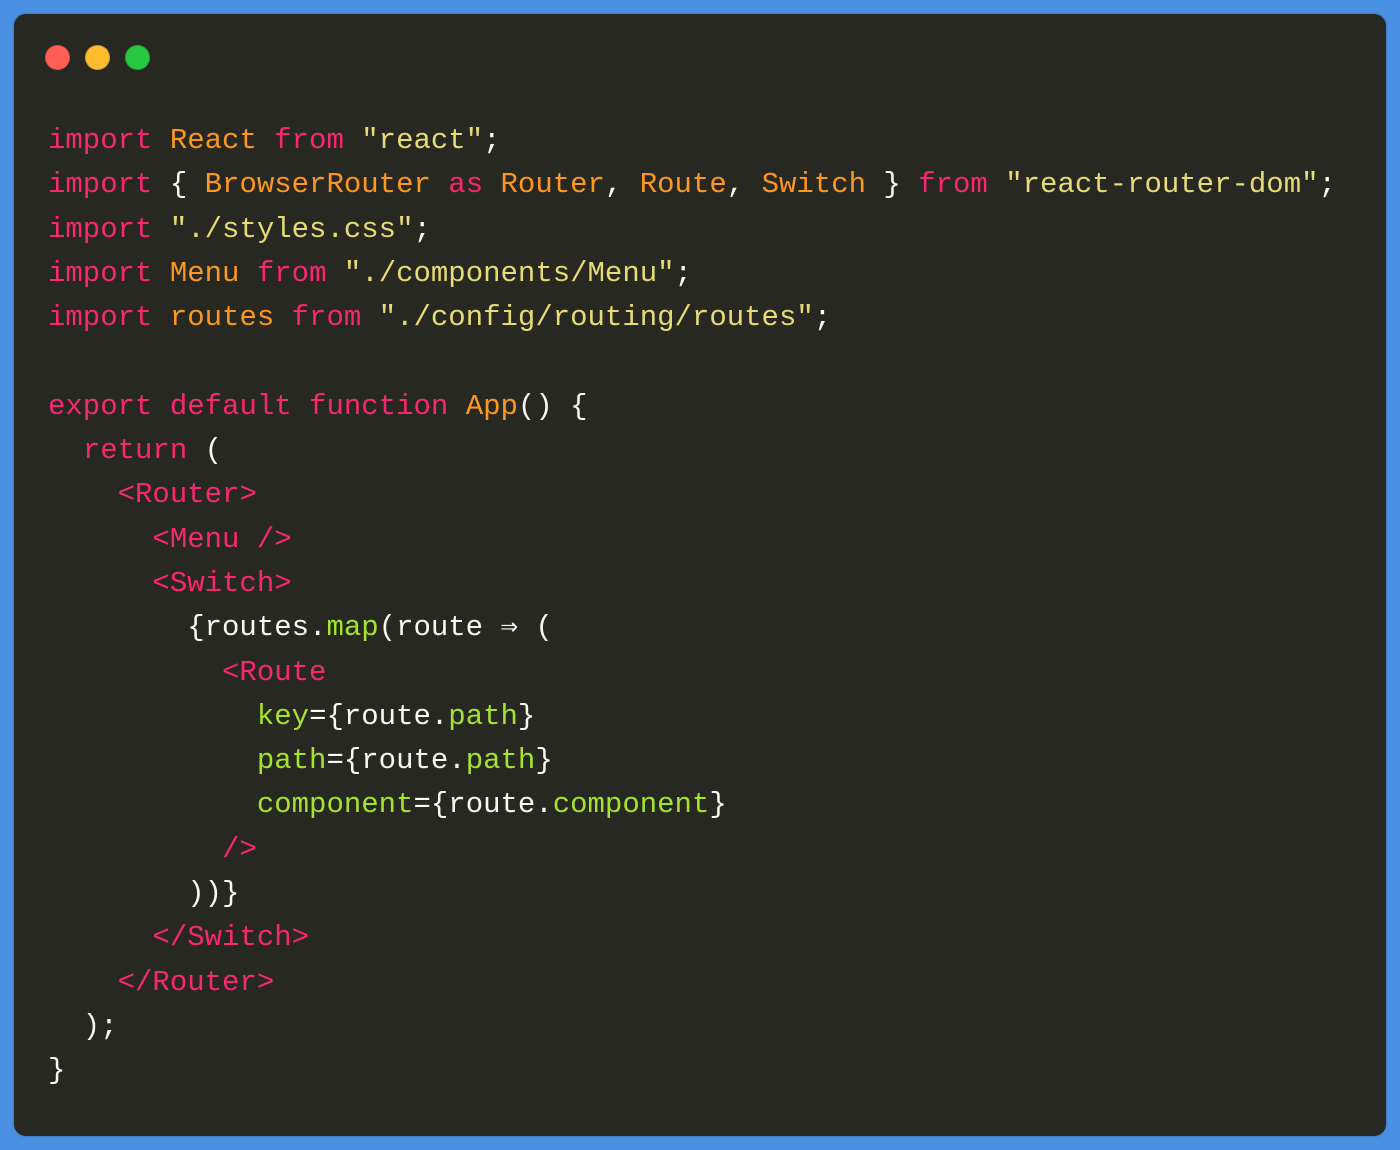 The height and width of the screenshot is (1150, 1400). What do you see at coordinates (692, 1071) in the screenshot?
I see `code-line: }` at bounding box center [692, 1071].